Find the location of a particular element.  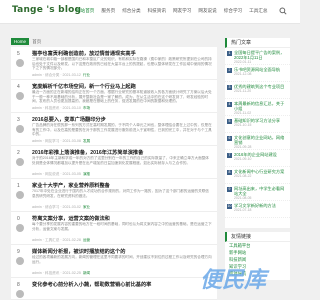

hot-article-item: 5 基础知识的学习方法分享 2021-10-15 is located at coordinates (257, 124).